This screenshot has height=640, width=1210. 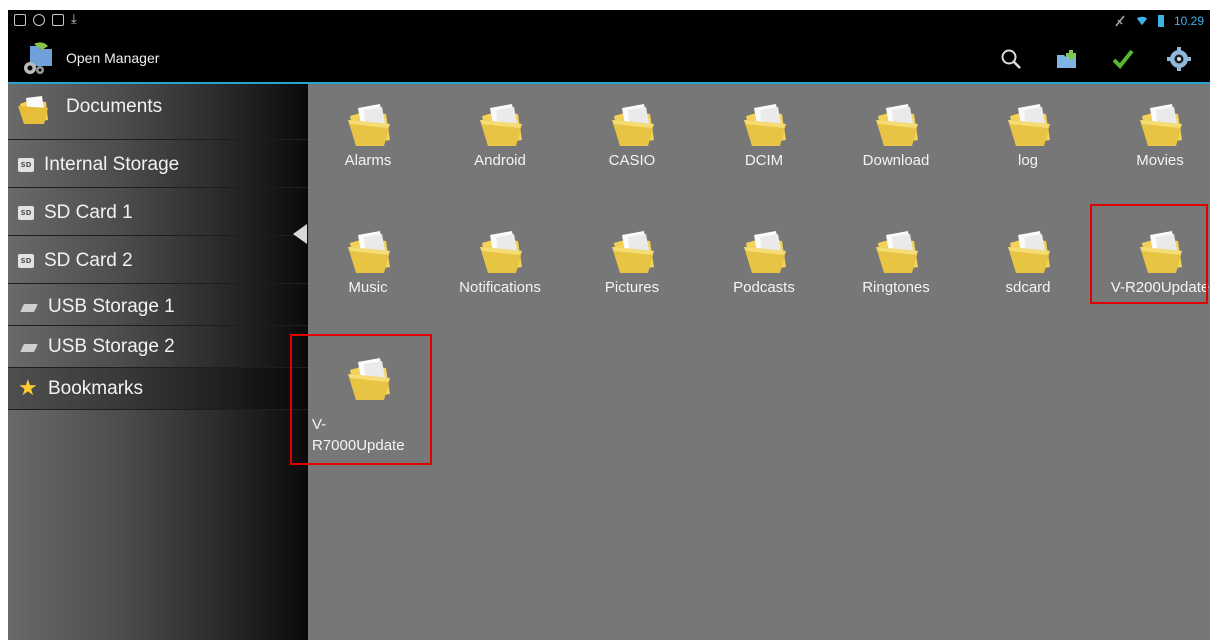 I want to click on folder-item: Ringtones, so click(x=896, y=267).